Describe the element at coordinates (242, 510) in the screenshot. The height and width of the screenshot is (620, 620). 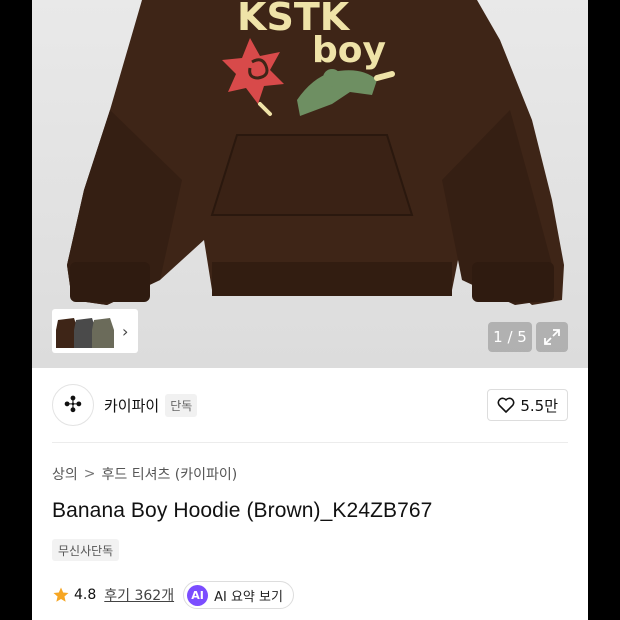
I see `product-title: Banana Boy Hoodie (Brown)_K24ZB767` at that location.